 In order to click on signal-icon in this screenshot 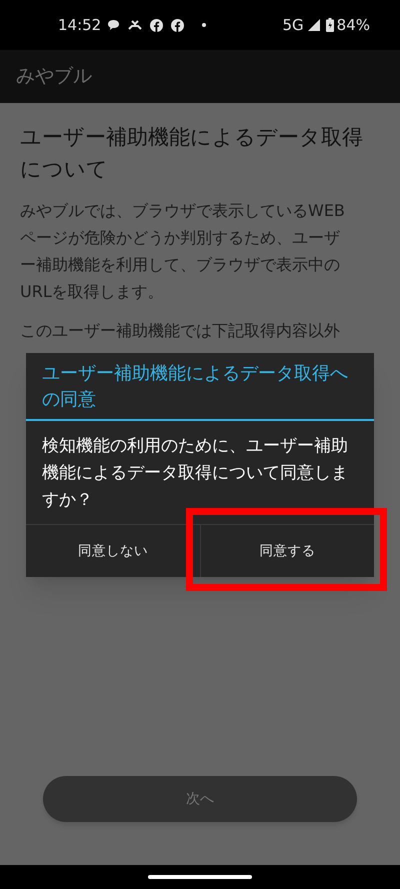, I will do `click(314, 25)`.